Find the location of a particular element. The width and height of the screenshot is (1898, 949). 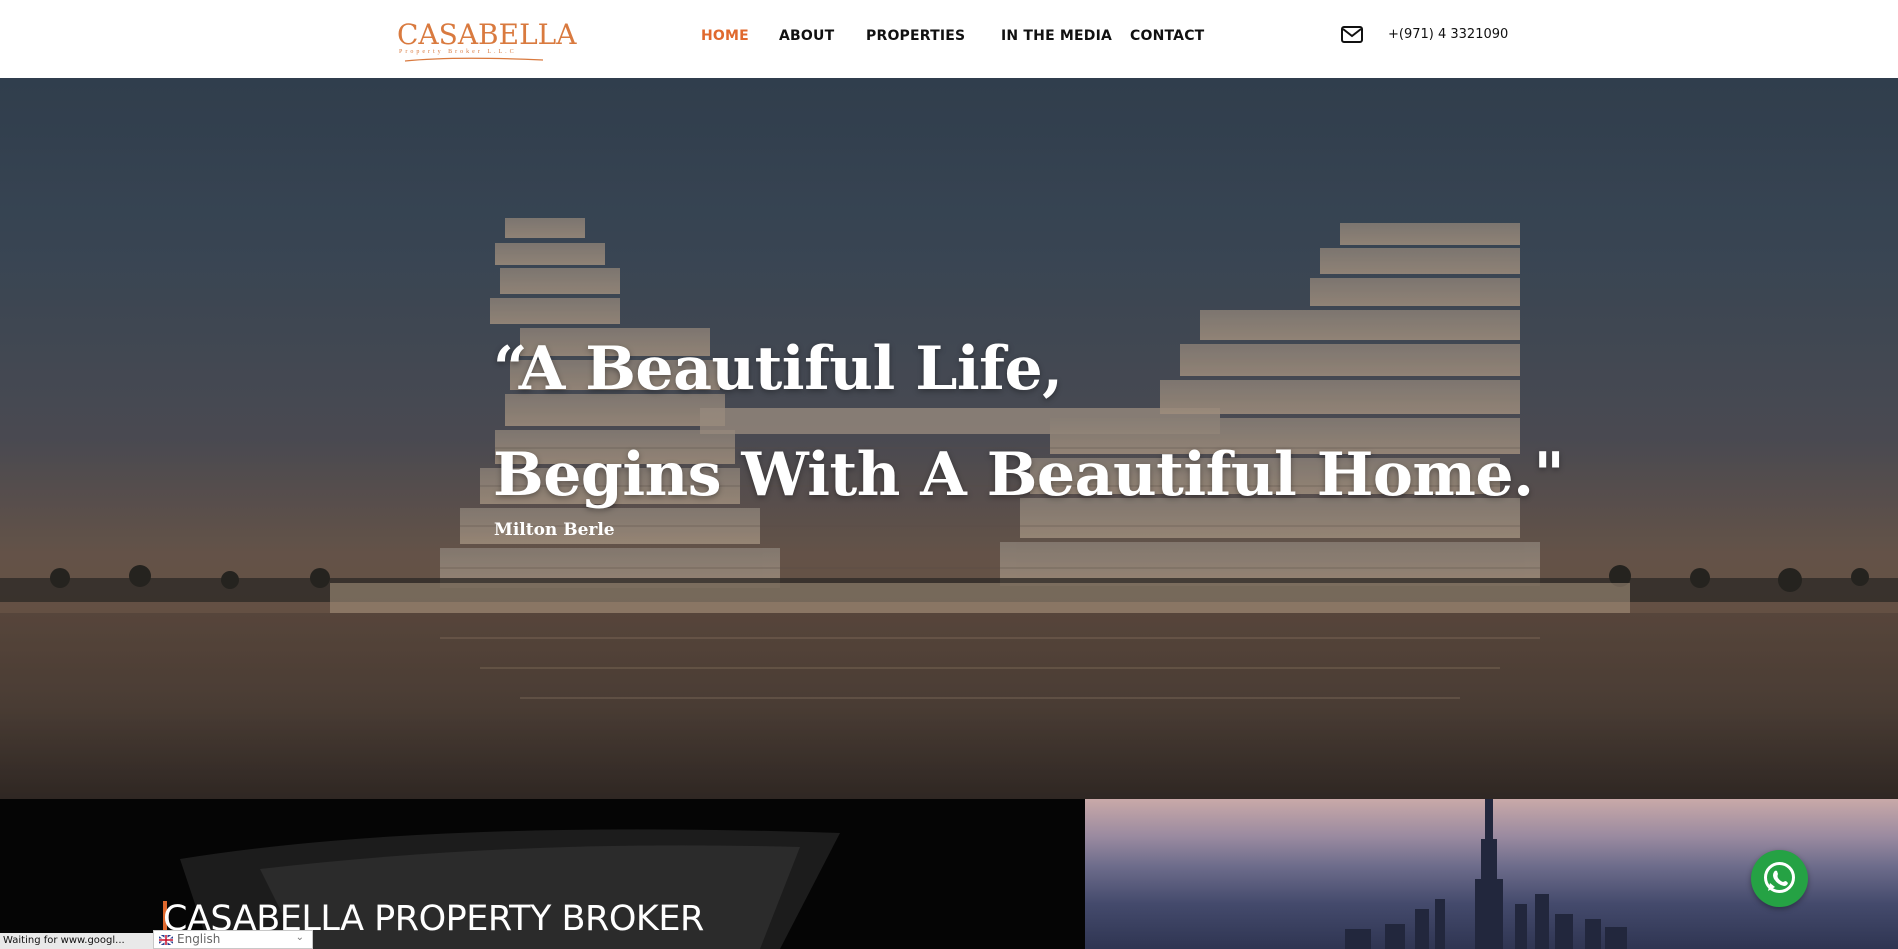

chevron-down-icon: ⌄ is located at coordinates (299, 937).